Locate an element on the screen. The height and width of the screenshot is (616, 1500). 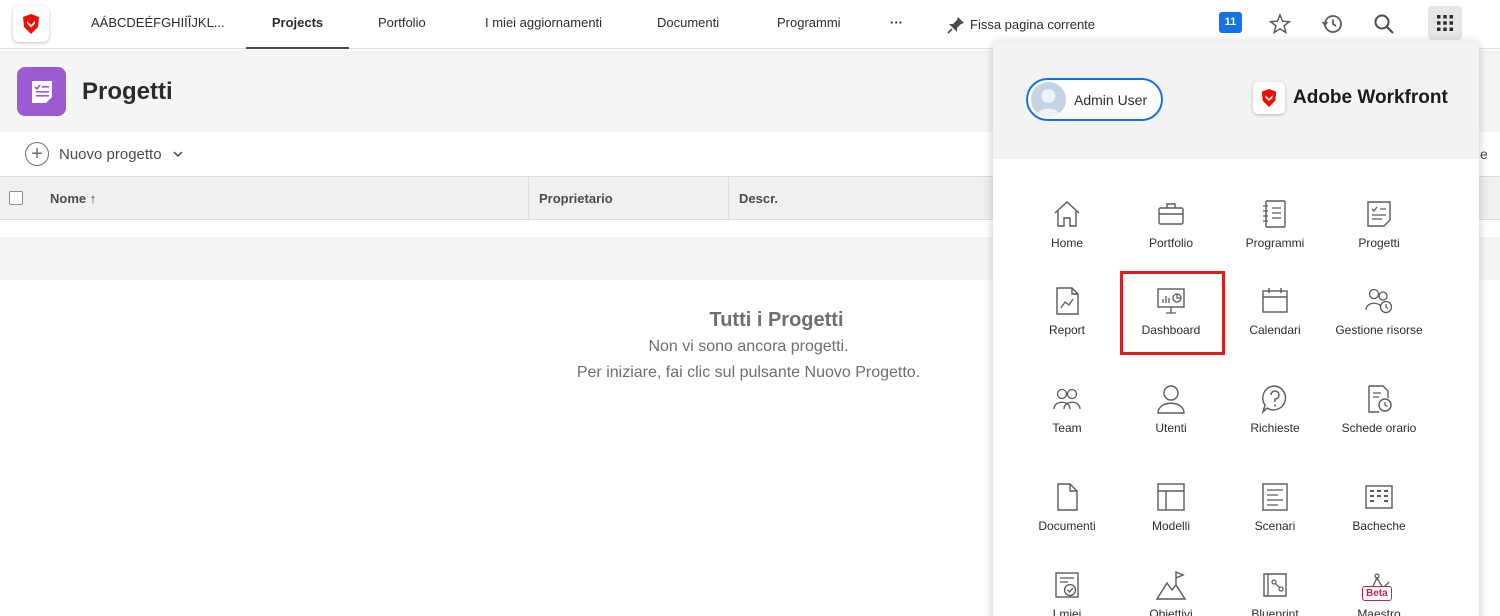
template-icon is located at coordinates (1171, 497).